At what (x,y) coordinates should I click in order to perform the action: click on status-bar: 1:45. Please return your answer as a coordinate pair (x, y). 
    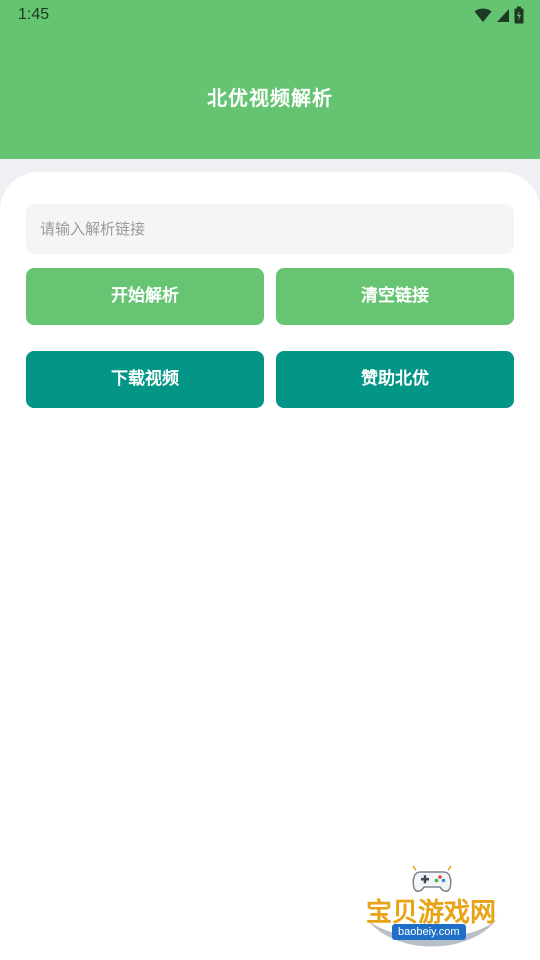
    Looking at the image, I should click on (270, 16).